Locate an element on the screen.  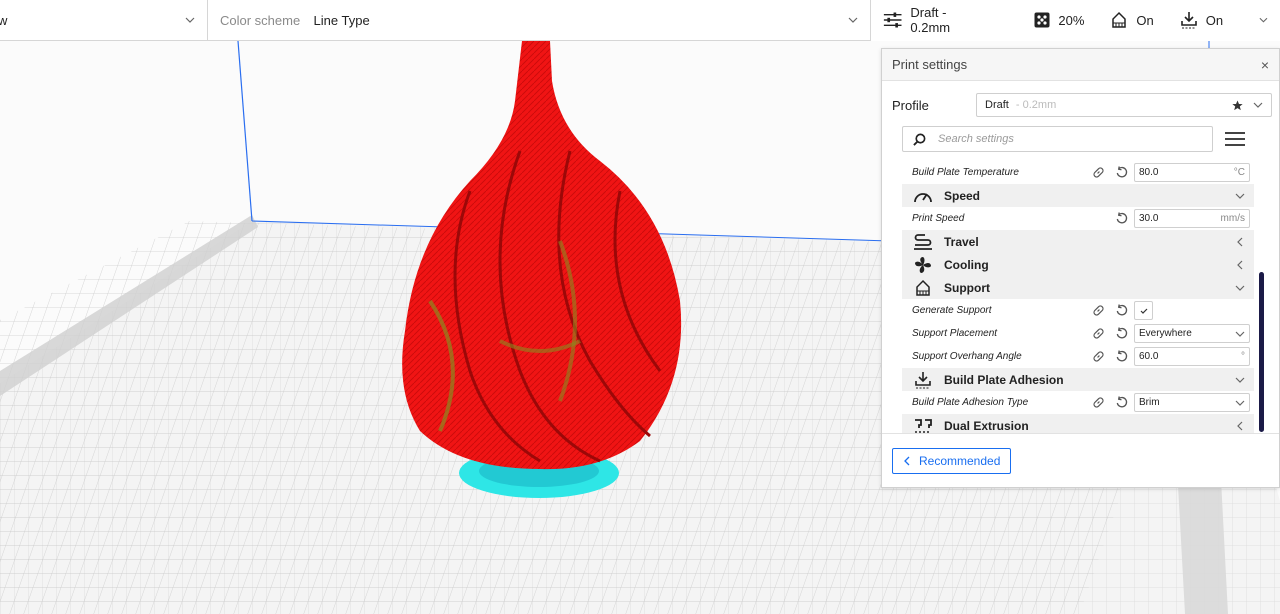
color-scheme-value: Line Type is located at coordinates (341, 20).